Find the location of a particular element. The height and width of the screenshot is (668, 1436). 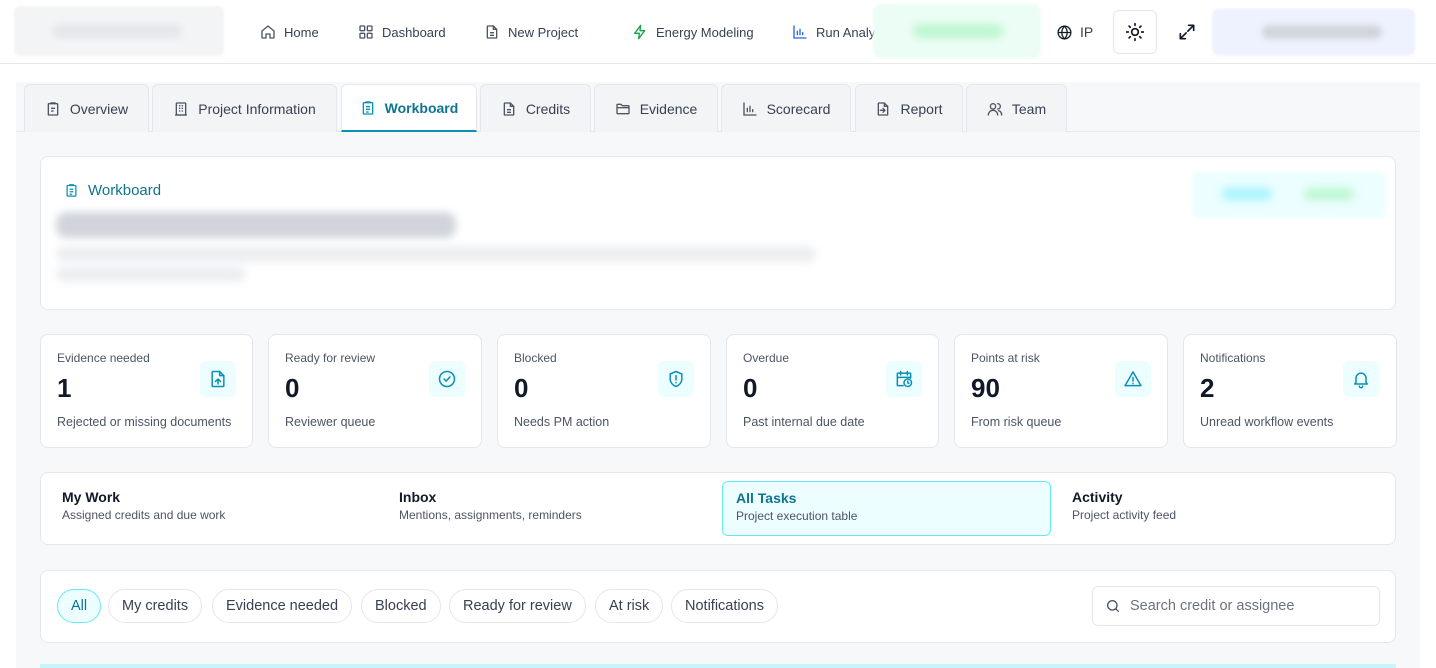

stat-label: Ready for review is located at coordinates (330, 358).